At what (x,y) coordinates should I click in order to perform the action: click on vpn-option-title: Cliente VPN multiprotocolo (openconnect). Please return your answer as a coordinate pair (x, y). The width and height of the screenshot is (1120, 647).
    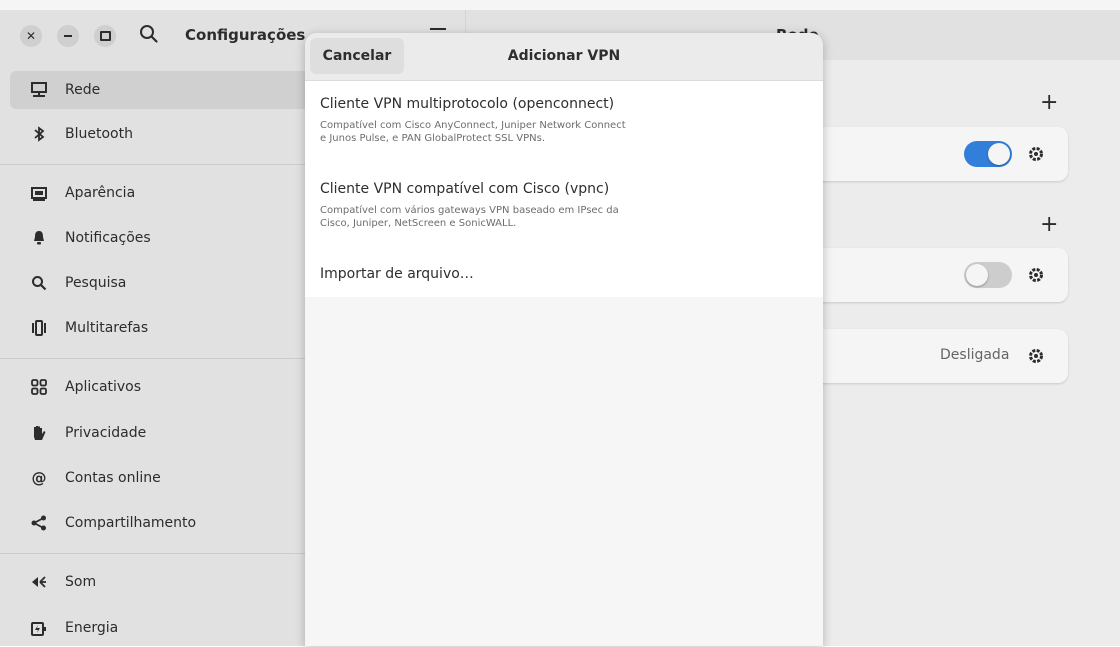
    Looking at the image, I should click on (467, 104).